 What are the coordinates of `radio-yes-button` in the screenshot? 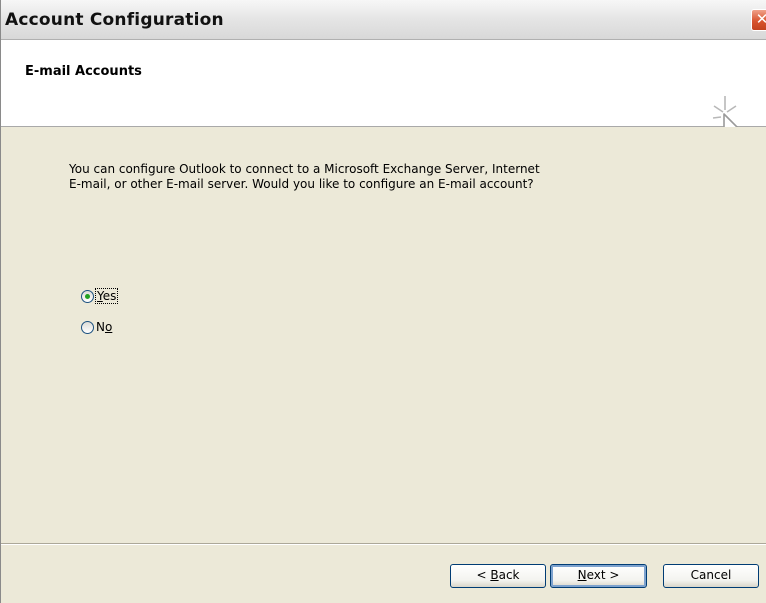 It's located at (87, 296).